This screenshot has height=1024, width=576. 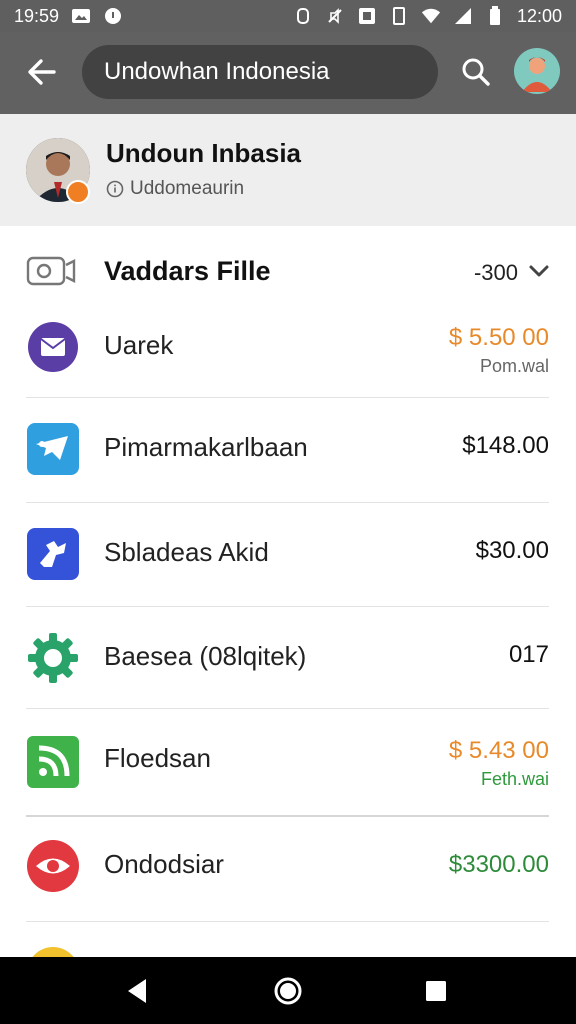 What do you see at coordinates (495, 272) in the screenshot?
I see `section-amount: -300` at bounding box center [495, 272].